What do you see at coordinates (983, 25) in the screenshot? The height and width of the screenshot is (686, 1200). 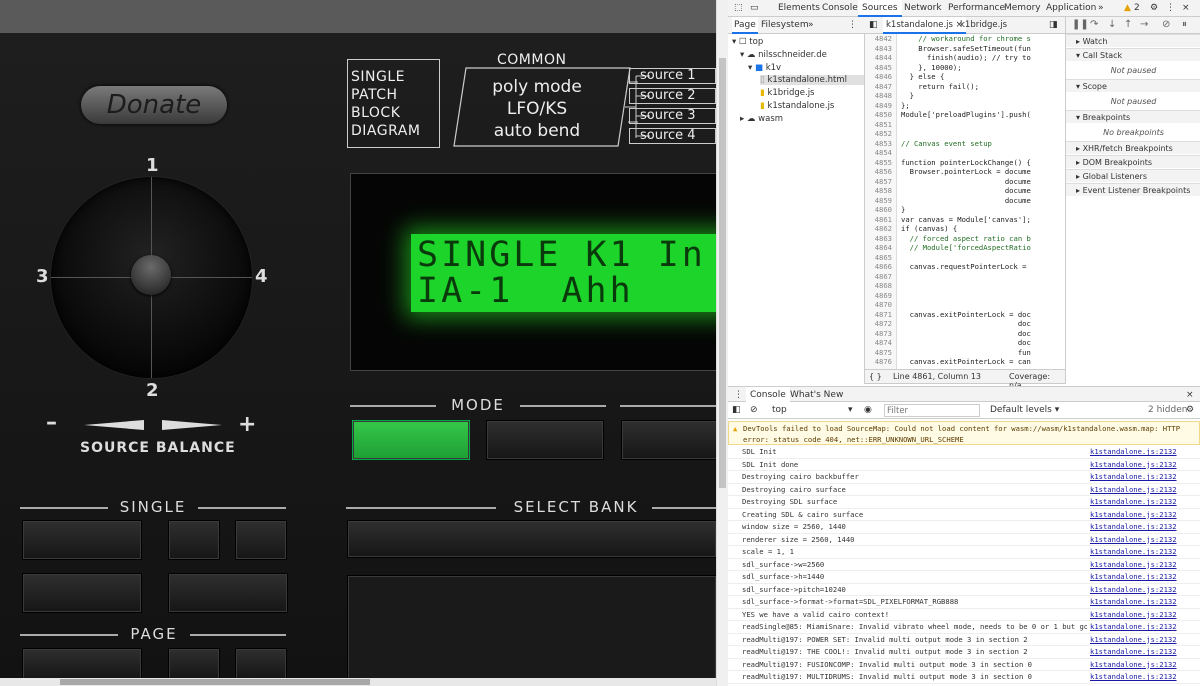 I see `editor-tab-bridge: k1bridge.js` at bounding box center [983, 25].